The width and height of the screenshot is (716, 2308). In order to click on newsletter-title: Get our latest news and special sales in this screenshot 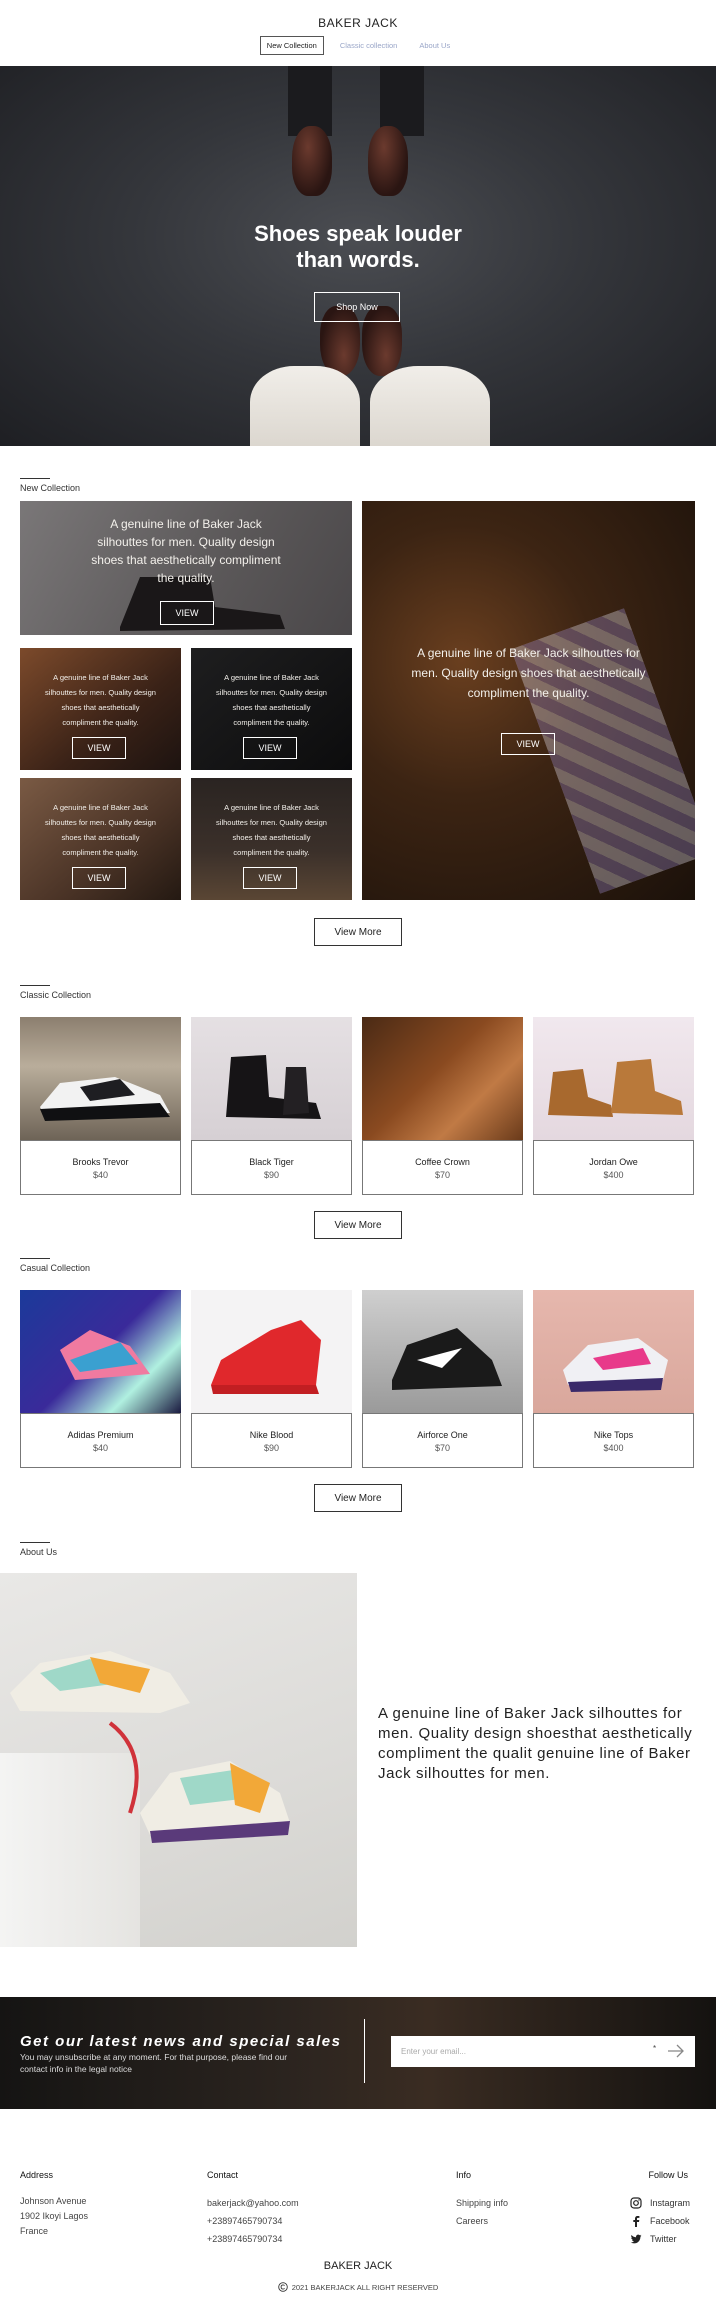, I will do `click(181, 2041)`.